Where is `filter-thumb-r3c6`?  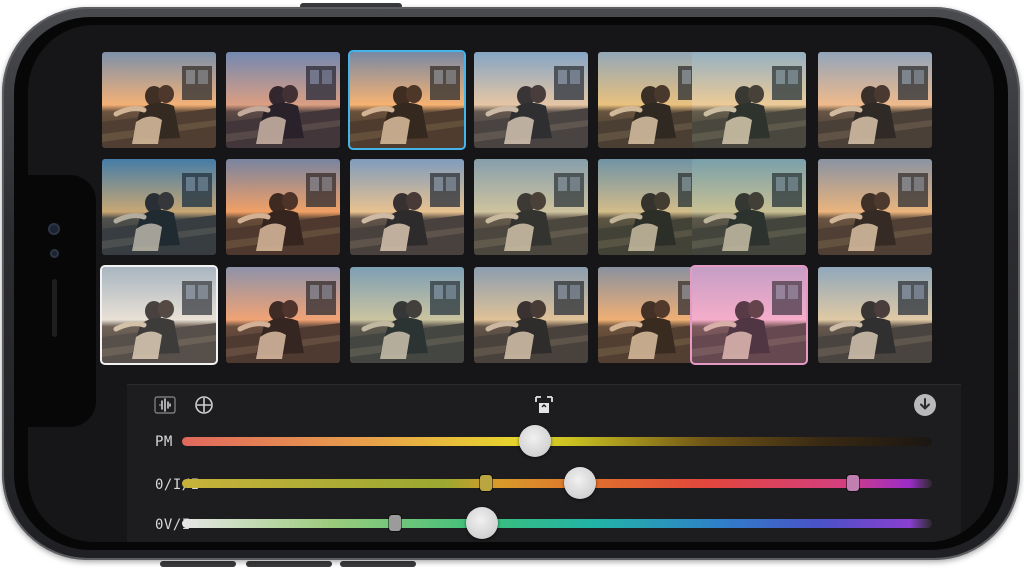 filter-thumb-r3c6 is located at coordinates (749, 315).